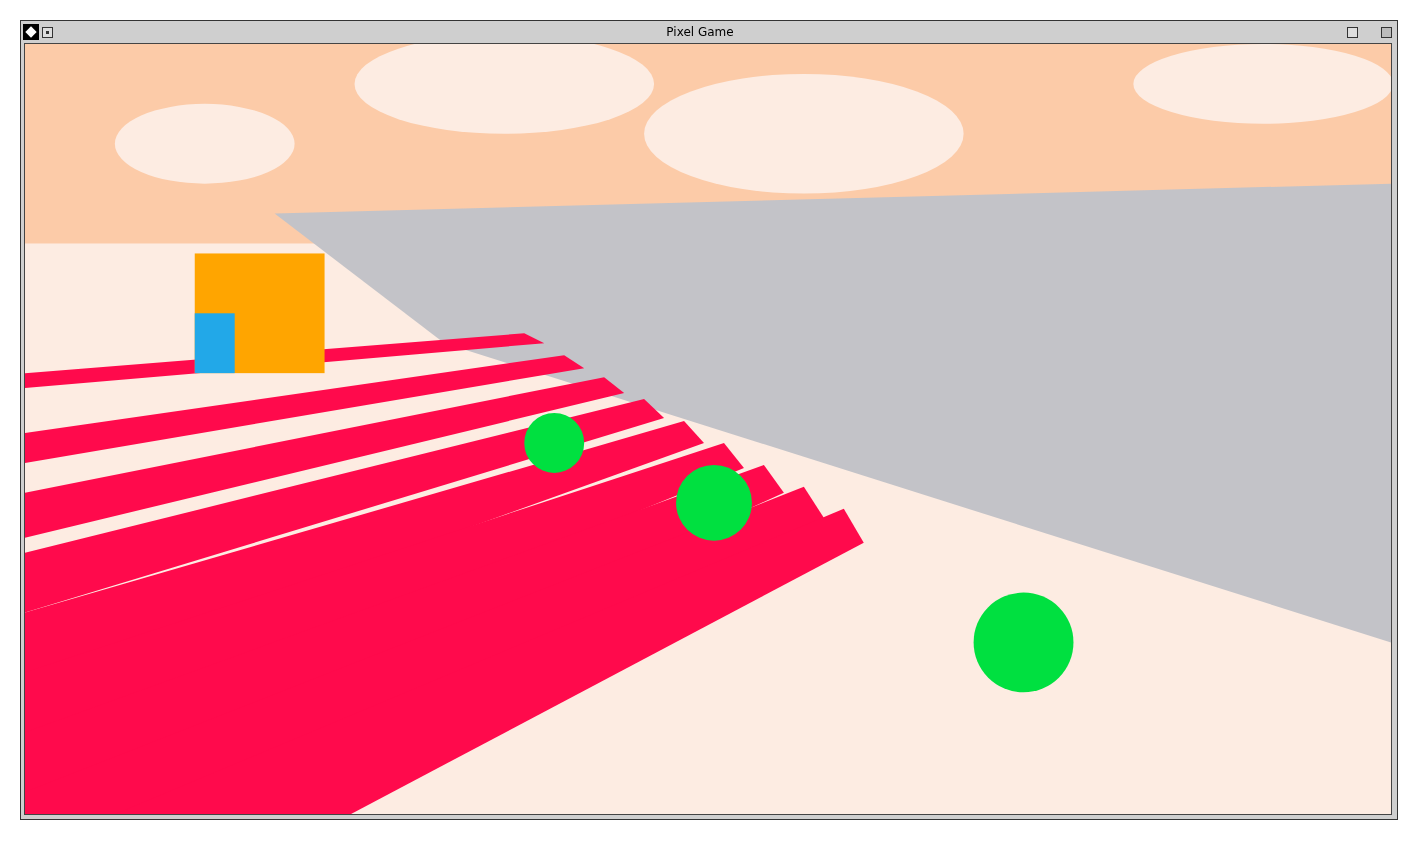 This screenshot has width=1418, height=841. I want to click on app-menu-icon, so click(31, 32).